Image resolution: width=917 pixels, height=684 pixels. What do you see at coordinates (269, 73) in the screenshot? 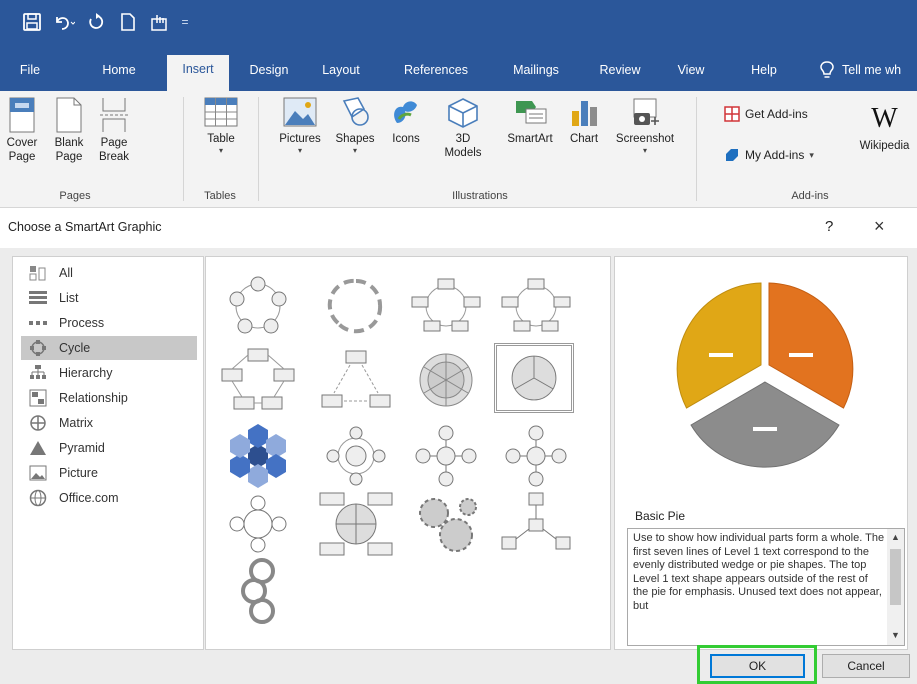
I see `tab-design: Design` at bounding box center [269, 73].